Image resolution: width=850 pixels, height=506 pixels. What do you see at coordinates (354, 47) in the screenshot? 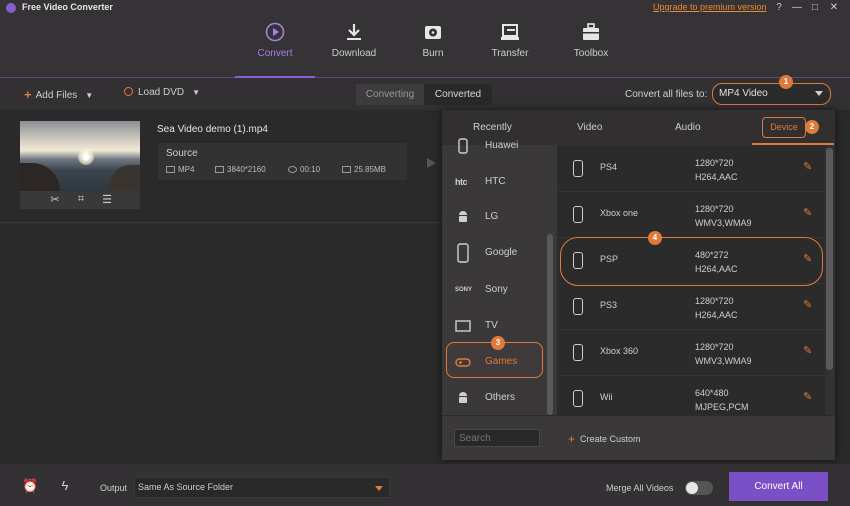
I see `nav-download: Download` at bounding box center [354, 47].